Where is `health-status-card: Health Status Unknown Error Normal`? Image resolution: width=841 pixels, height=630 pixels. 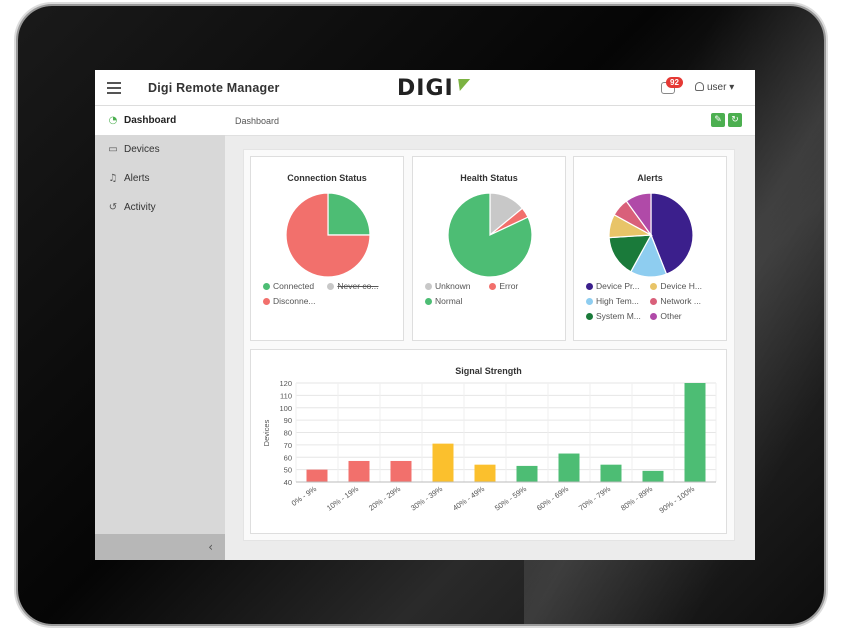
health-status-card: Health Status Unknown Error Normal is located at coordinates (489, 248).